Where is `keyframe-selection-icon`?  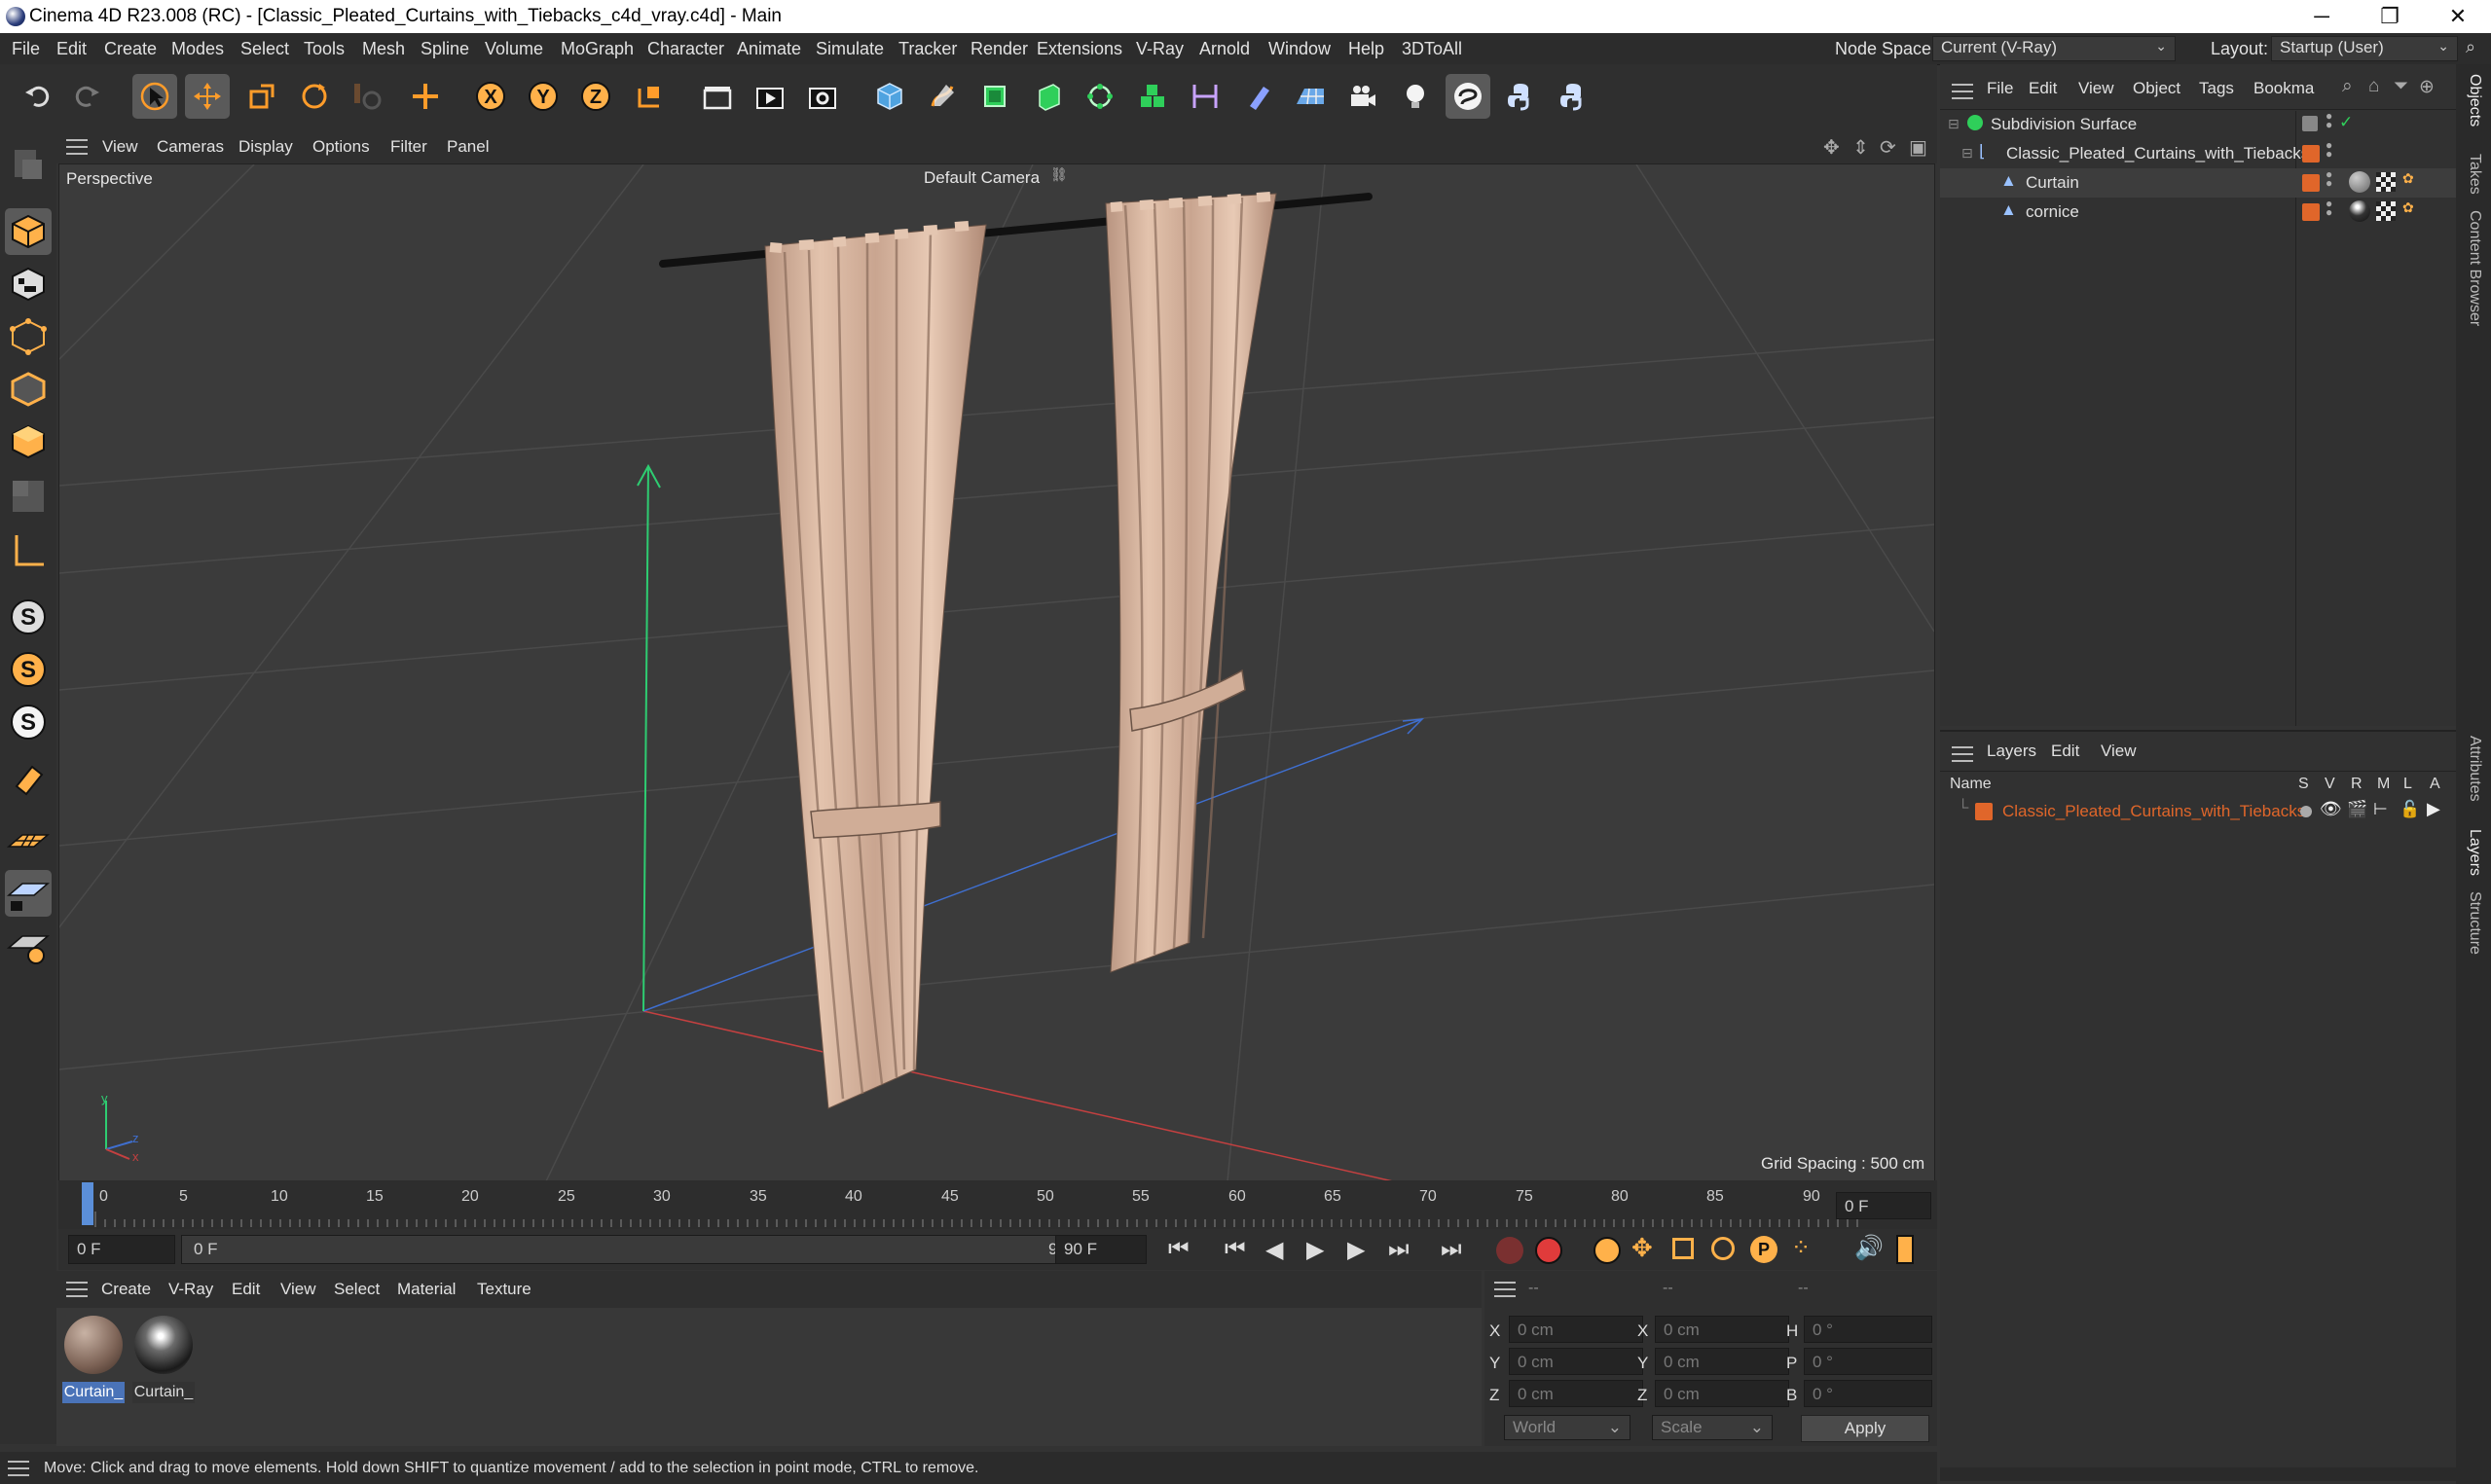
keyframe-selection-icon is located at coordinates (1607, 1251).